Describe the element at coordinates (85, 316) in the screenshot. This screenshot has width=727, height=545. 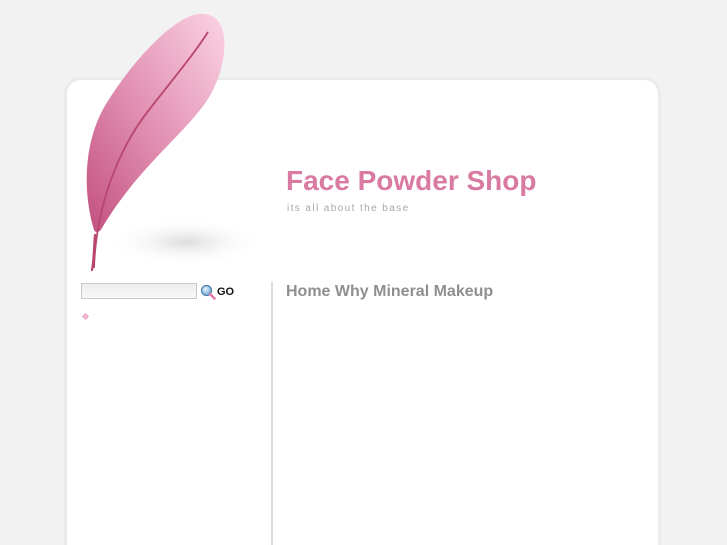
I see `diamond-bullet-icon` at that location.